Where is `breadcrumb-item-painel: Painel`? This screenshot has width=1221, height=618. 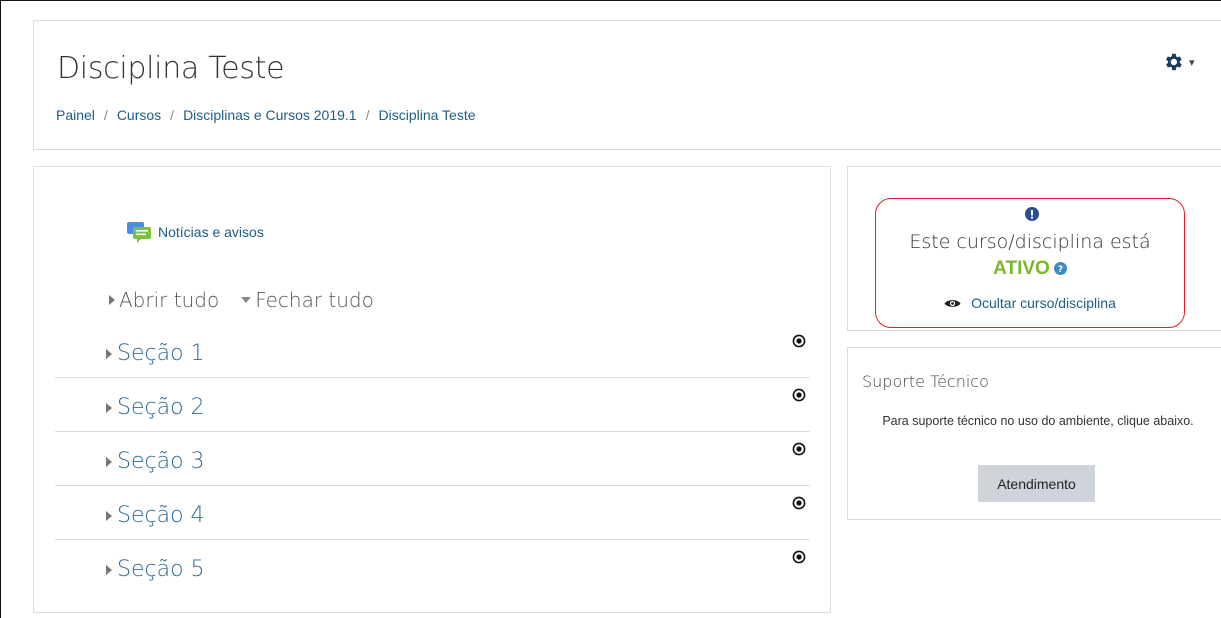 breadcrumb-item-painel: Painel is located at coordinates (75, 115).